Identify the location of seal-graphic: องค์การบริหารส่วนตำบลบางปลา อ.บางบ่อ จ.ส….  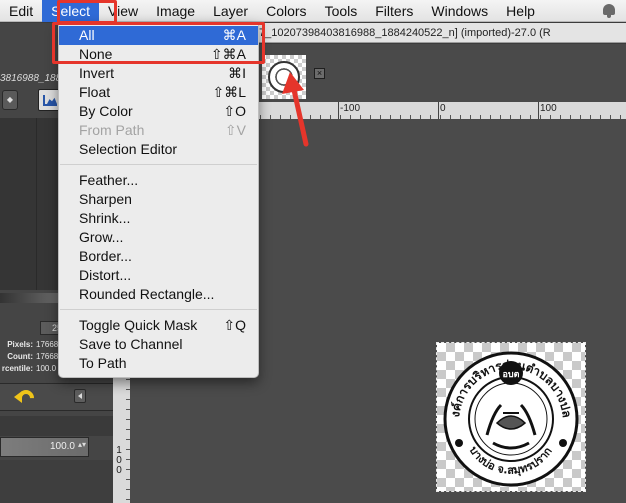
(506, 409).